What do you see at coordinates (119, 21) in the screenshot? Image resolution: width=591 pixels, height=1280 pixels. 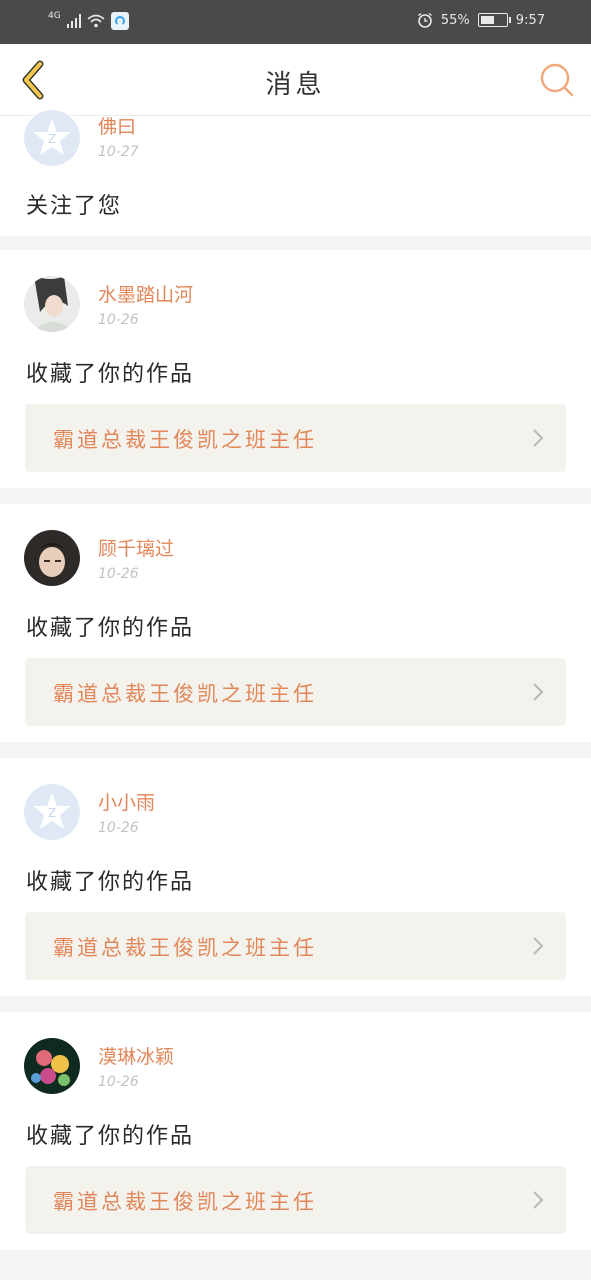 I see `app-notification-icon` at bounding box center [119, 21].